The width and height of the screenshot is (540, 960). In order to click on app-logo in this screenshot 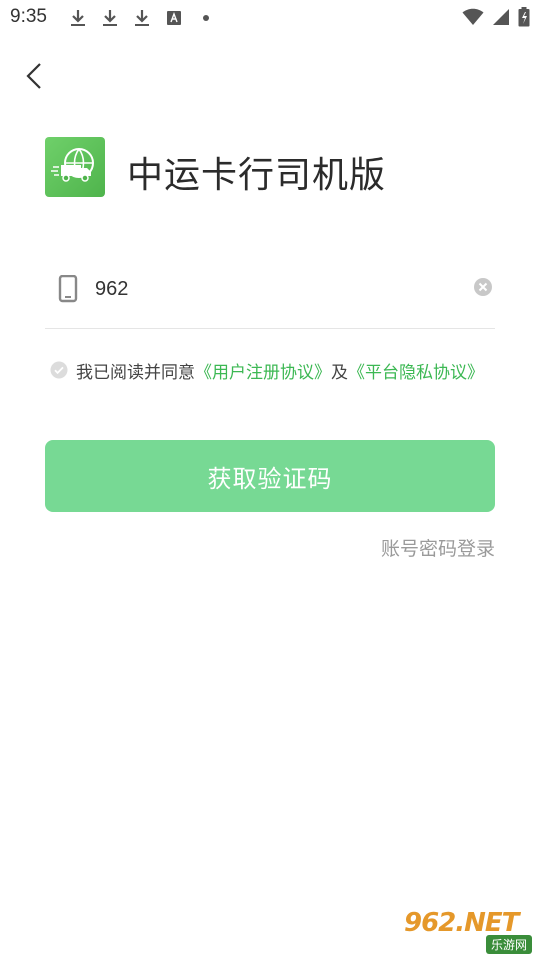, I will do `click(75, 167)`.